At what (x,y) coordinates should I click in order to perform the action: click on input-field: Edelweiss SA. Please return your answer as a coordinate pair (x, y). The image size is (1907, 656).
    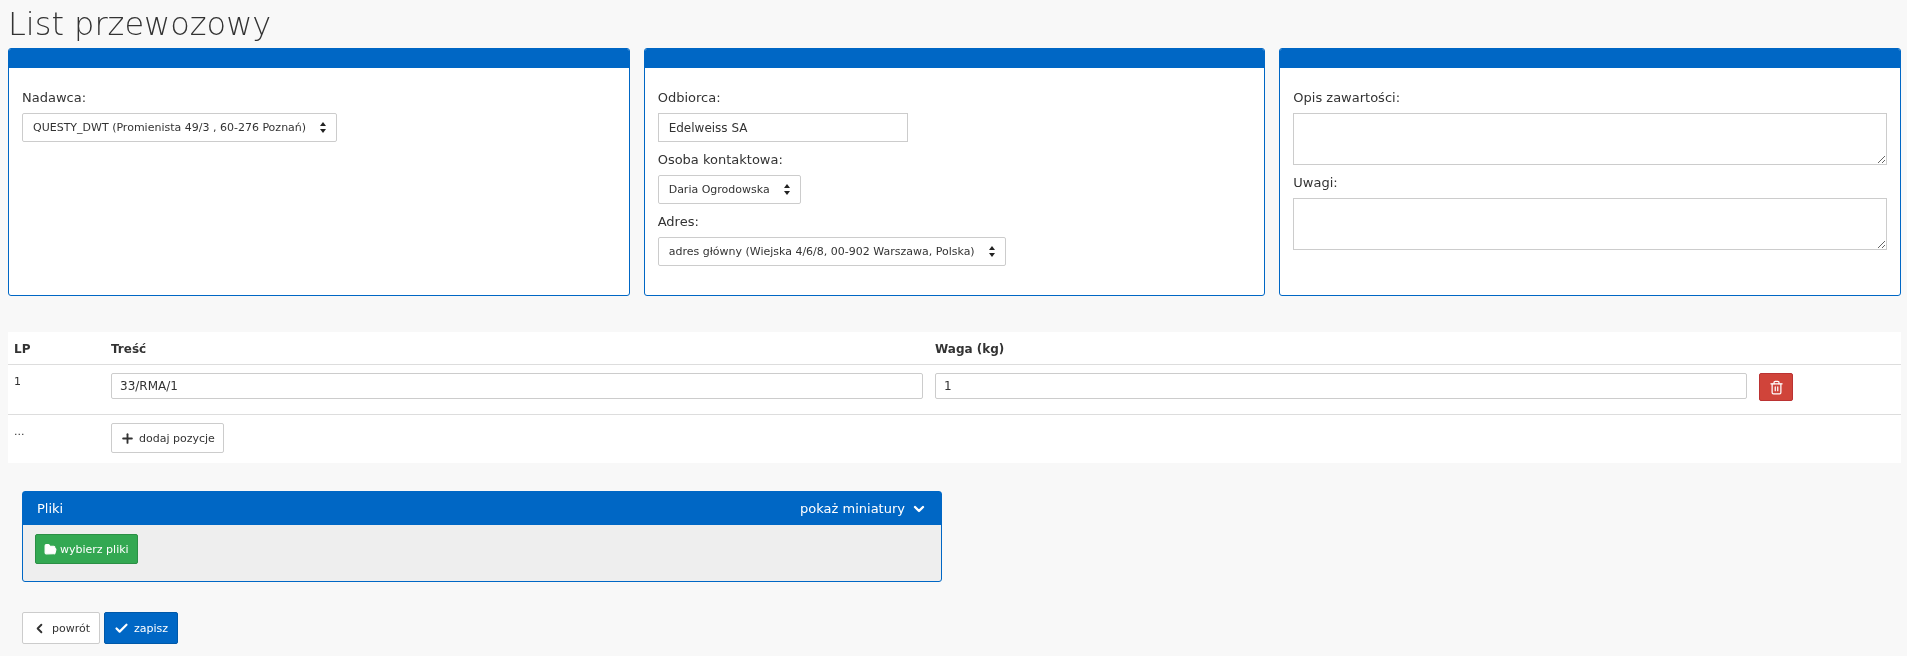
    Looking at the image, I should click on (782, 127).